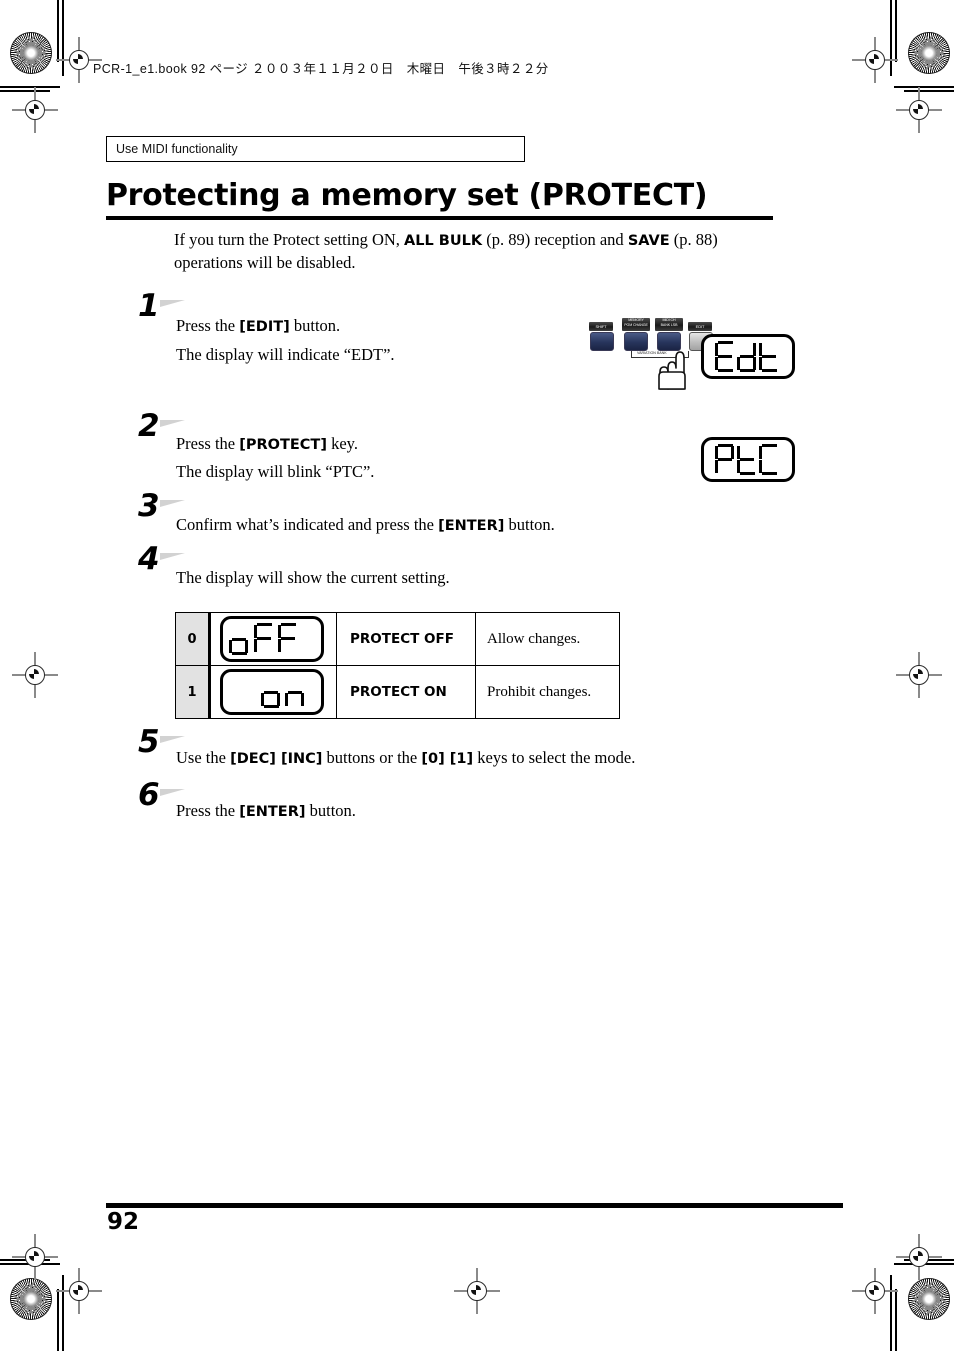 This screenshot has width=954, height=1351. Describe the element at coordinates (149, 742) in the screenshot. I see `step-number-5: 5` at that location.